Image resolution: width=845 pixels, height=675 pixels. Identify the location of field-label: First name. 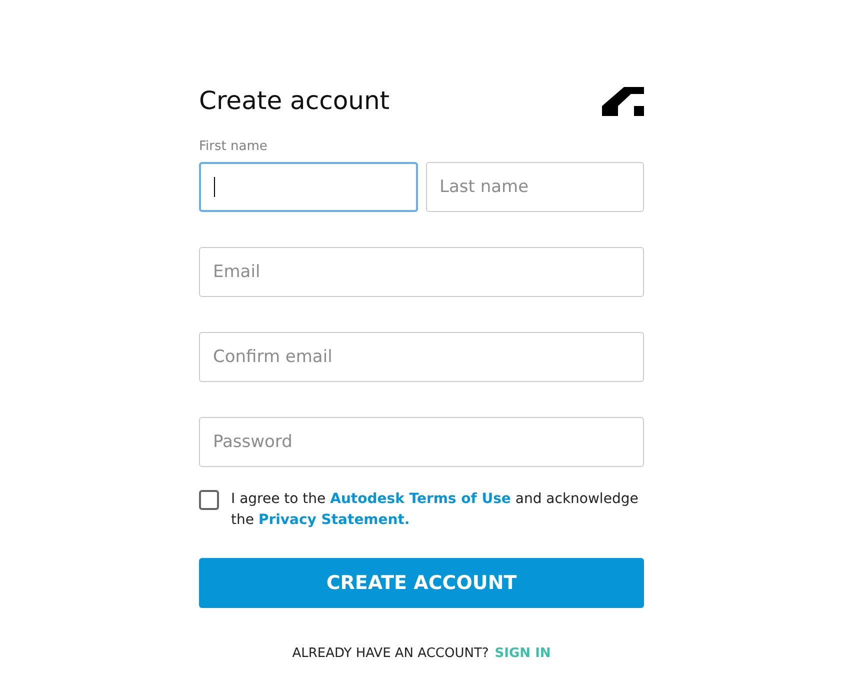
(233, 147).